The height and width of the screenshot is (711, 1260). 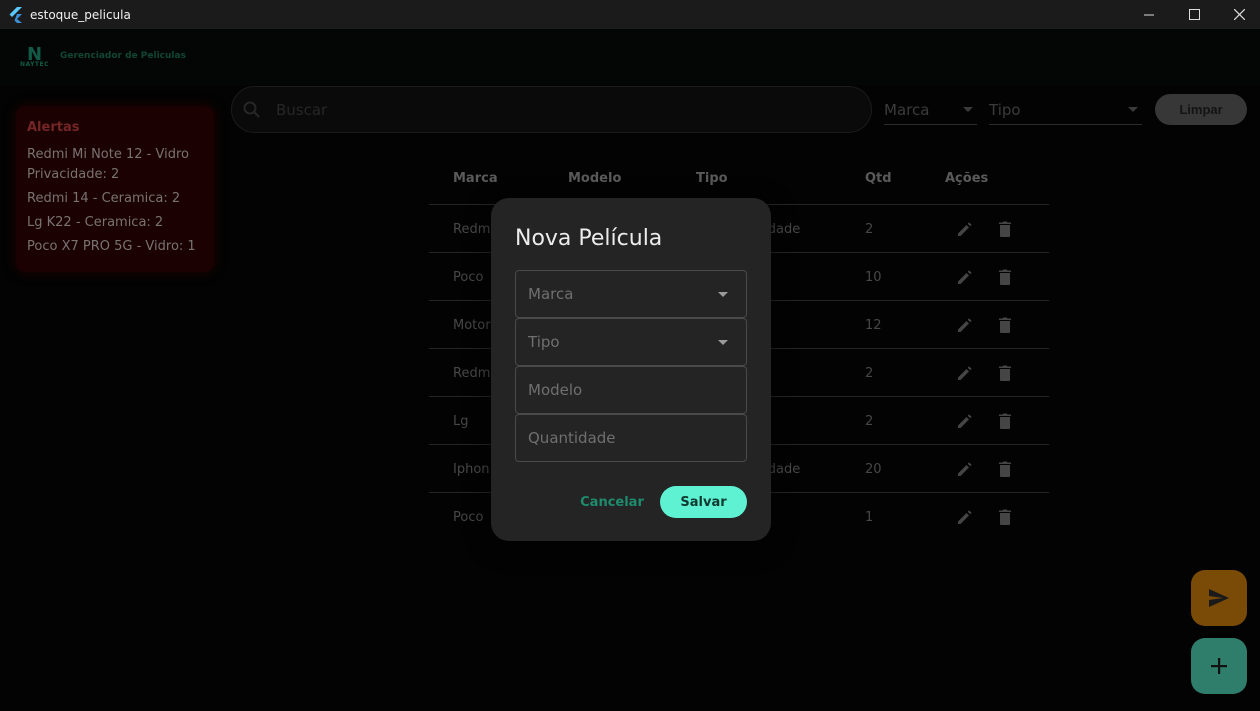 I want to click on tipo-select: Tipo, so click(x=631, y=342).